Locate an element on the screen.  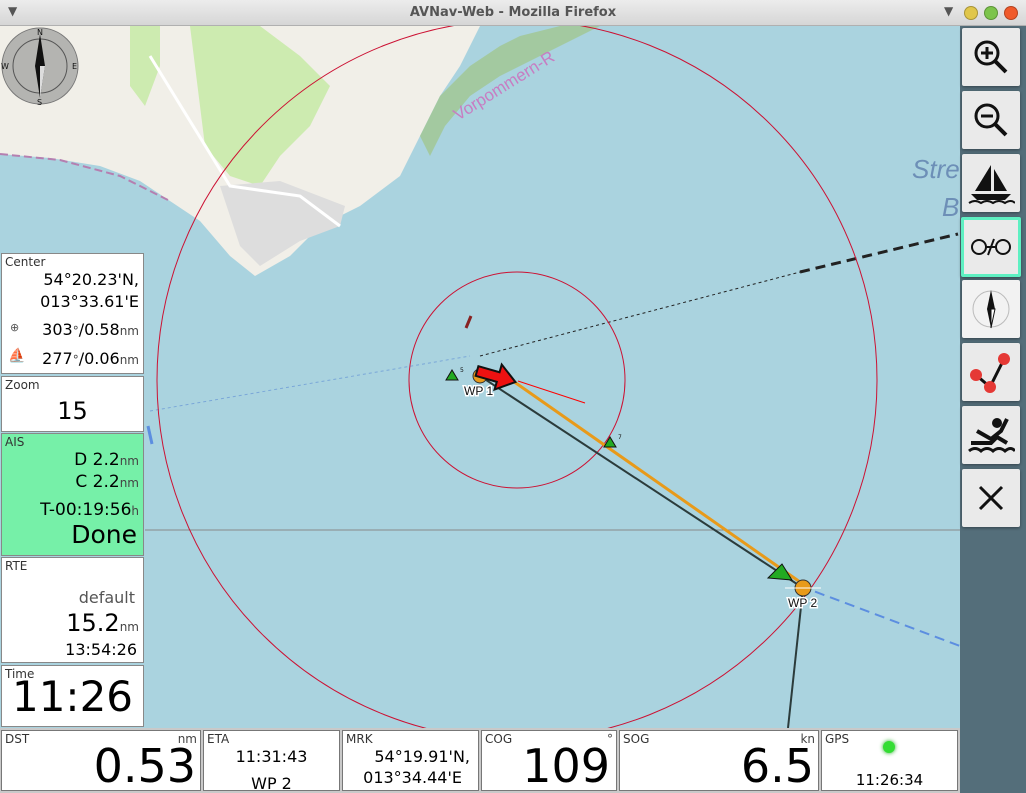
close-panel-button is located at coordinates (991, 498).